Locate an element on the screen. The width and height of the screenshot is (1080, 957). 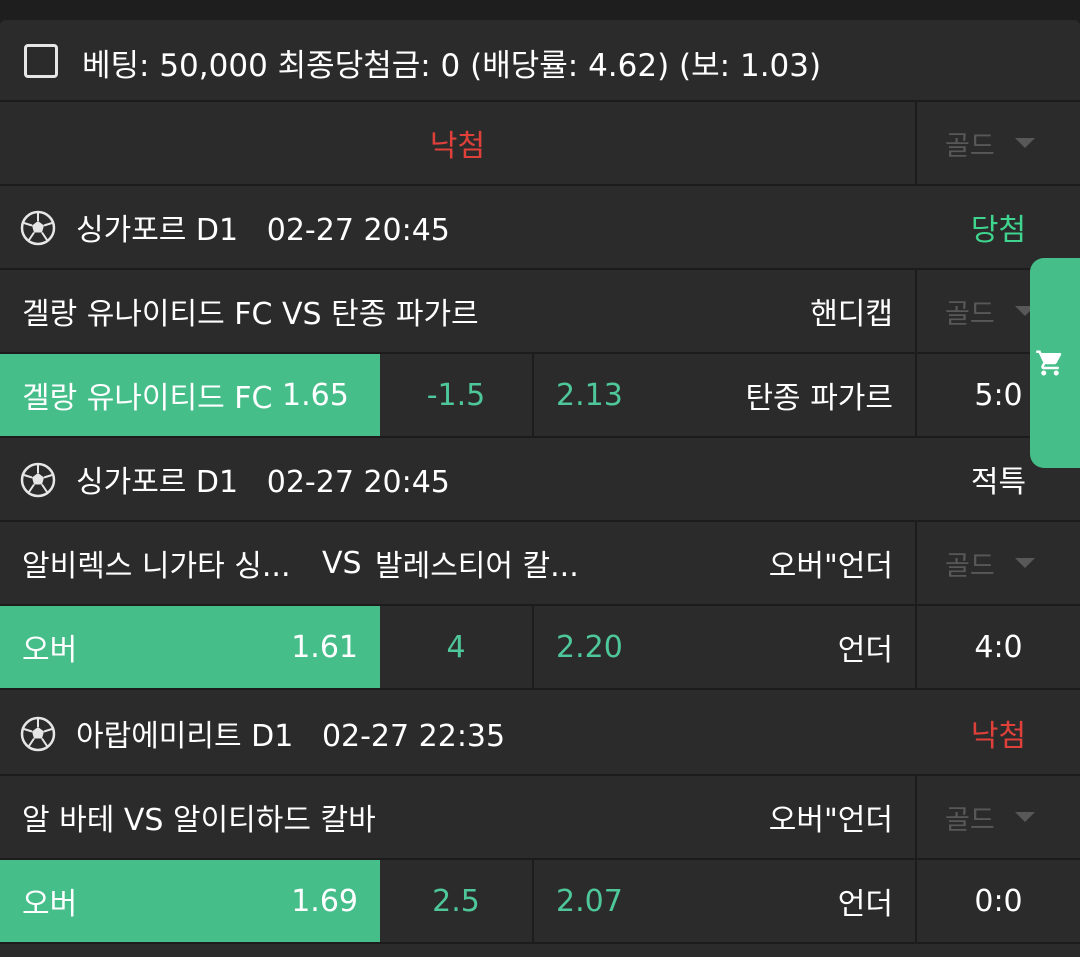
cart-button is located at coordinates (1055, 363).